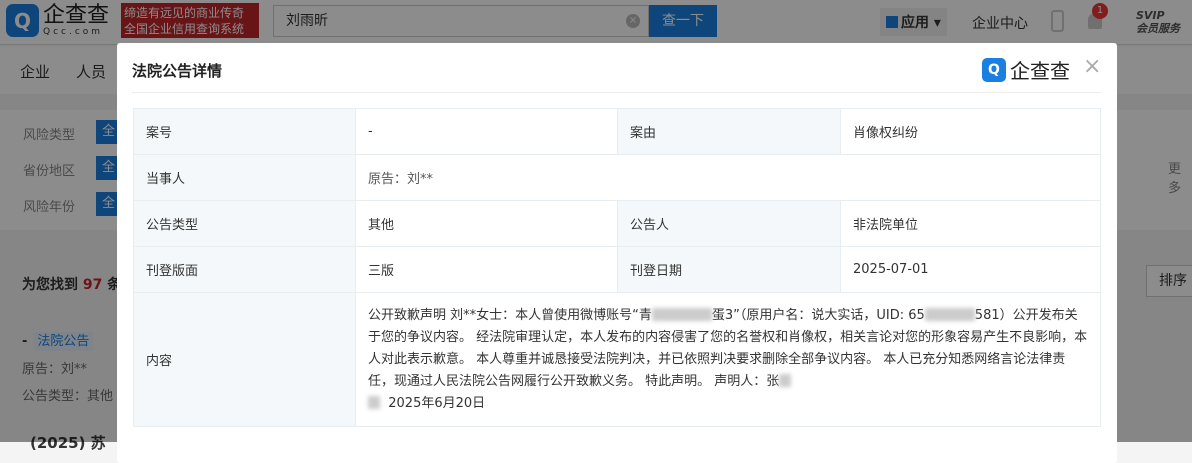 Image resolution: width=1192 pixels, height=463 pixels. What do you see at coordinates (244, 131) in the screenshot?
I see `label-case-no: 案号` at bounding box center [244, 131].